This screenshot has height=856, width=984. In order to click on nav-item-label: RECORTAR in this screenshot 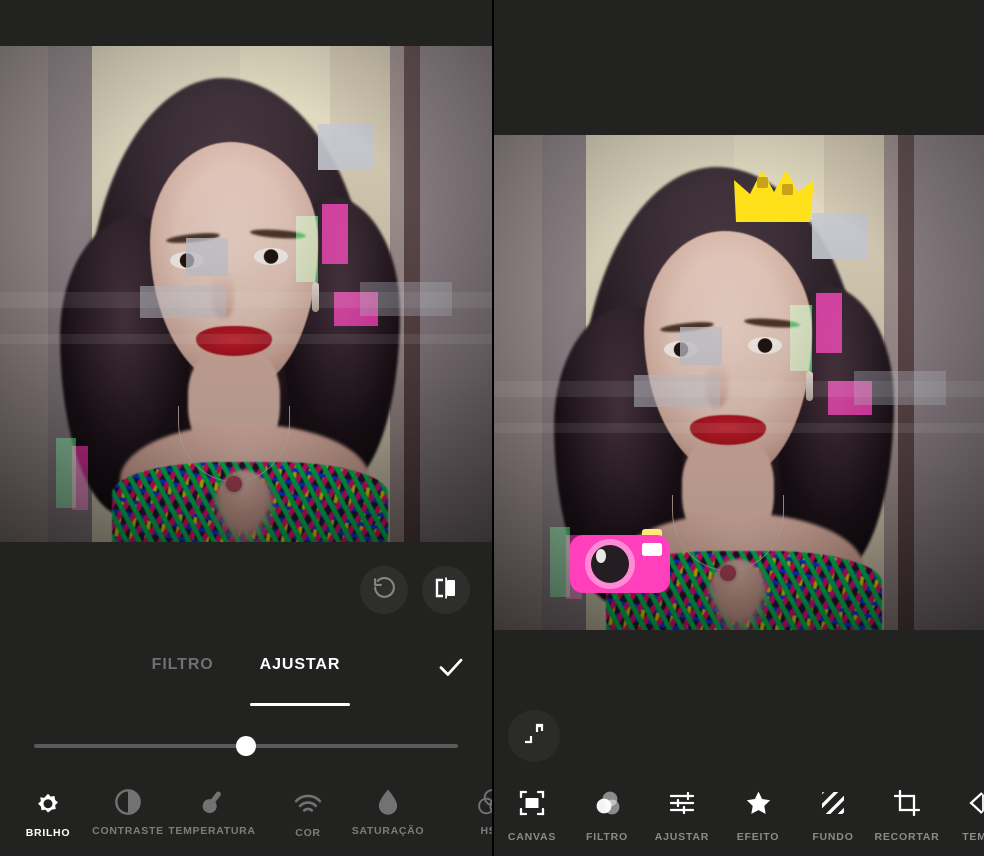, I will do `click(907, 837)`.